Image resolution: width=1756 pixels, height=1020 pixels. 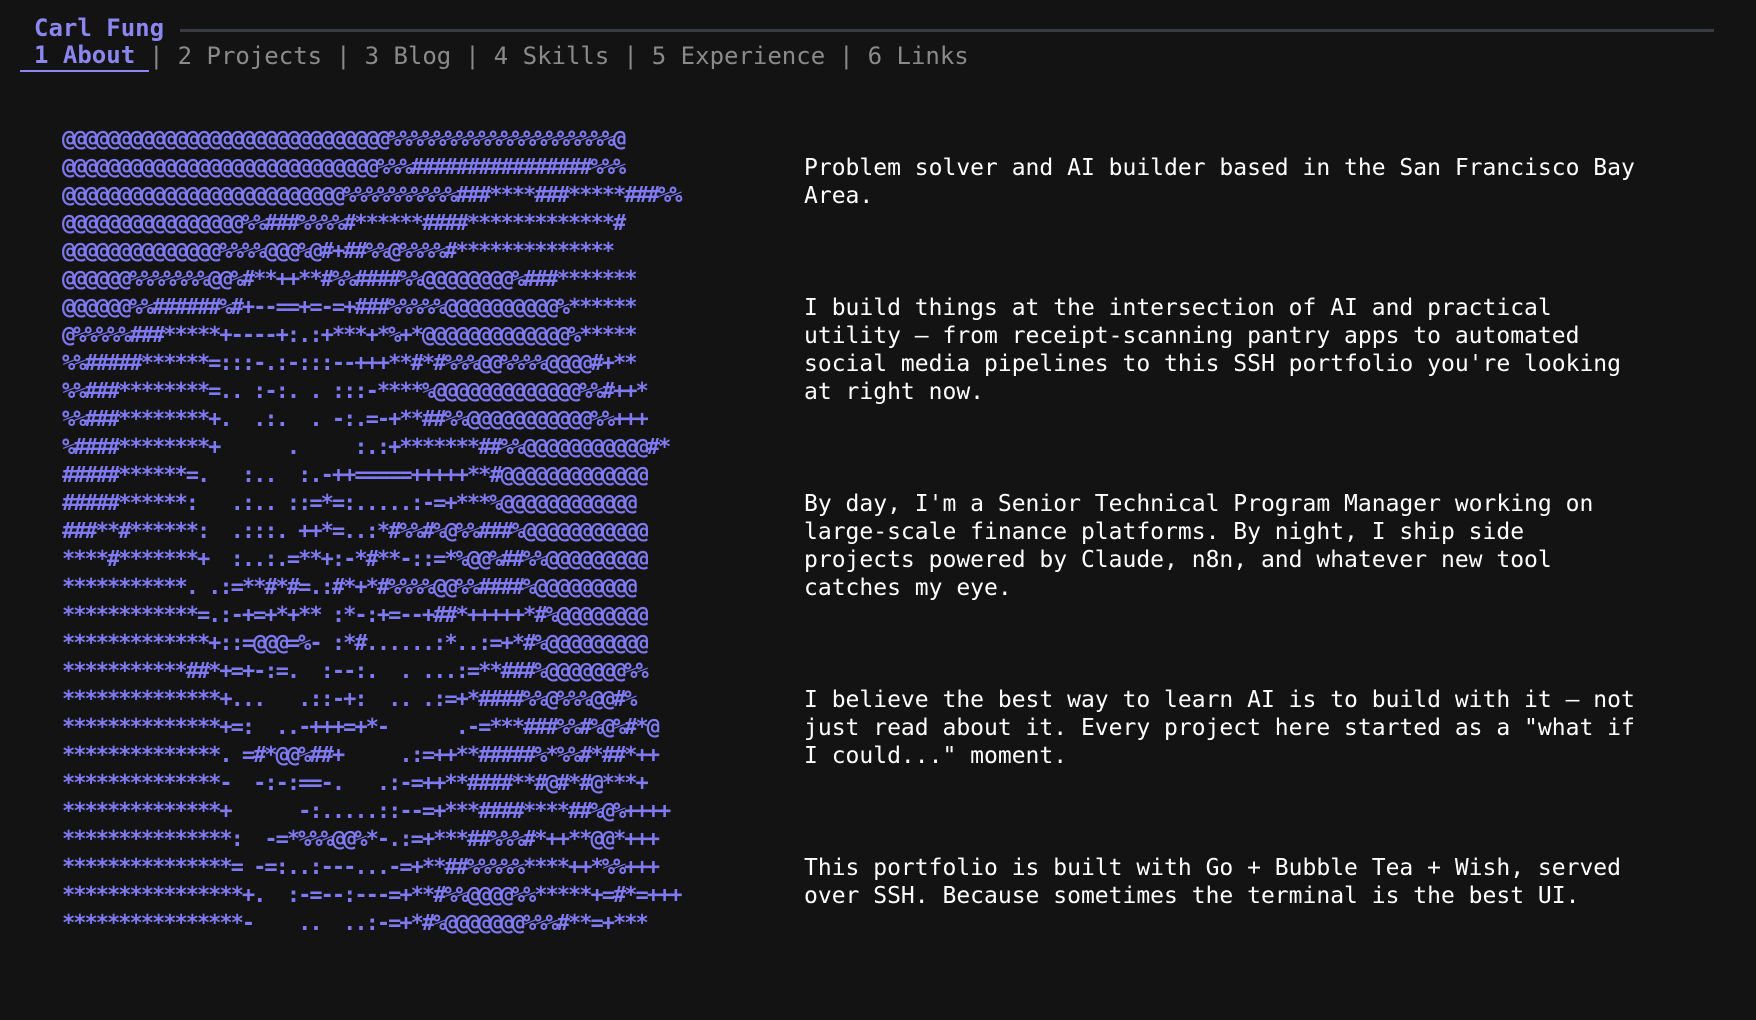 What do you see at coordinates (947, 30) in the screenshot?
I see `title-divider` at bounding box center [947, 30].